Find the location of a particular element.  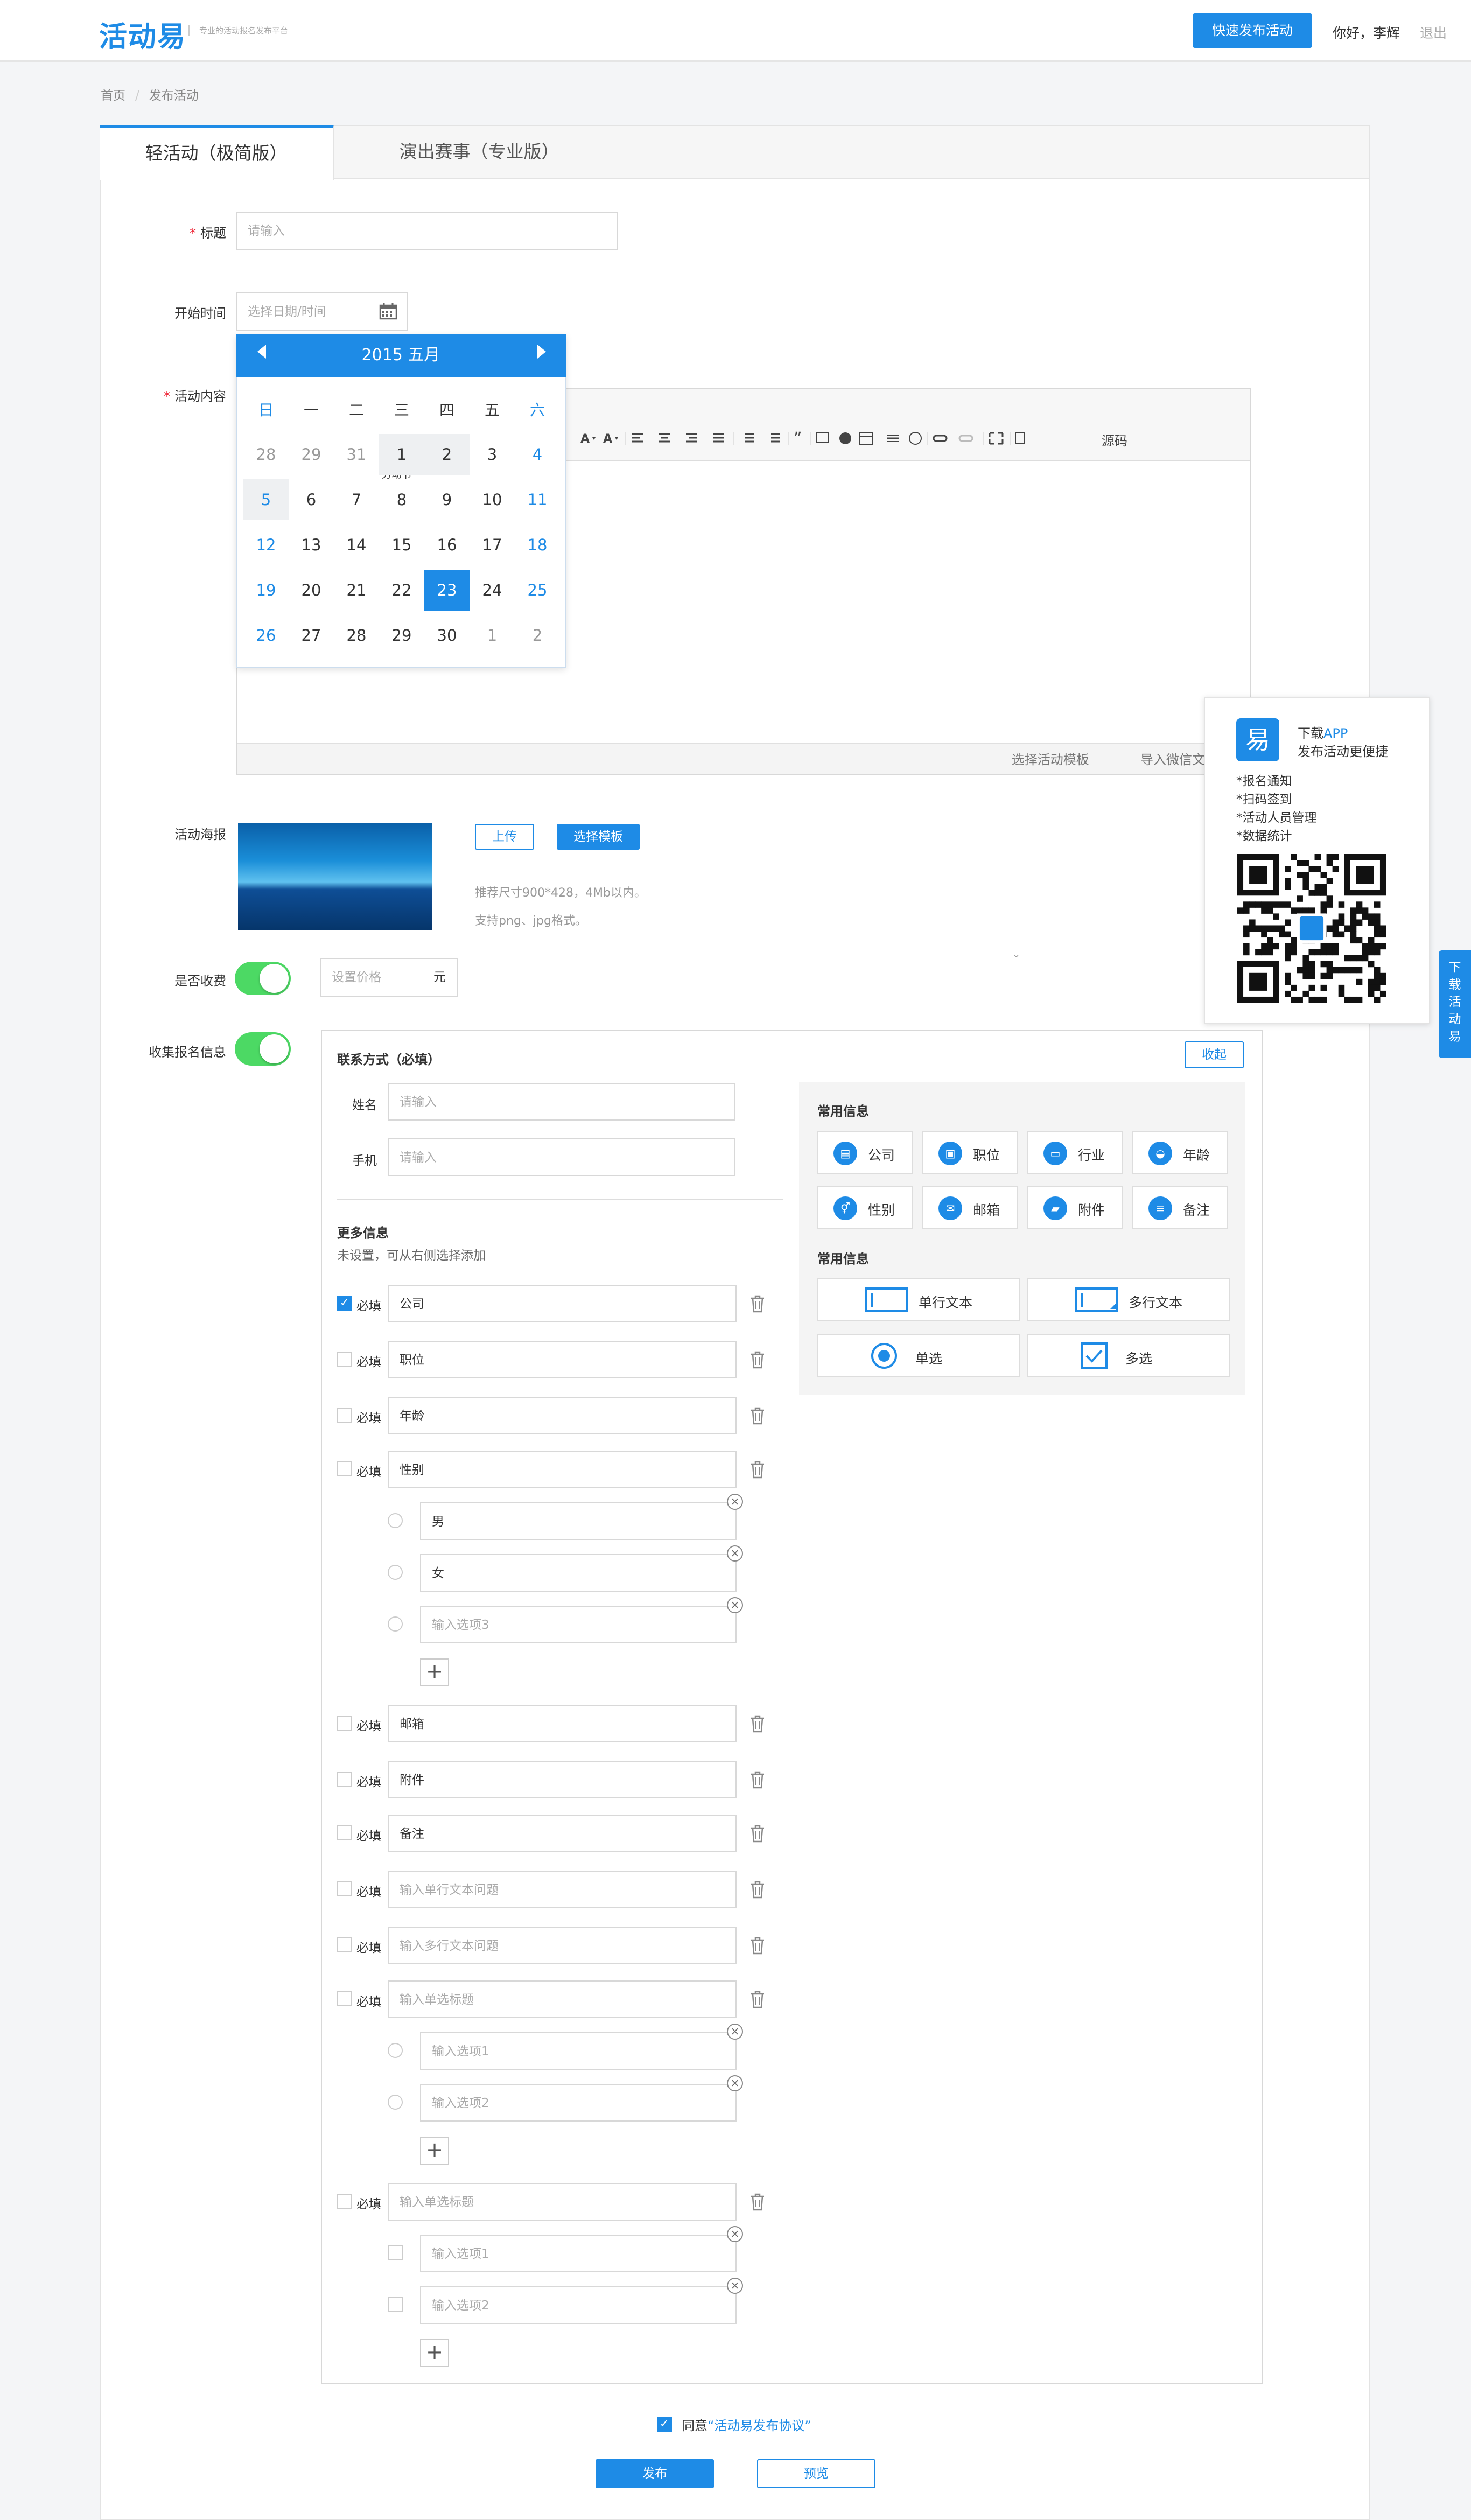

calendar-day: 2 is located at coordinates (447, 454).